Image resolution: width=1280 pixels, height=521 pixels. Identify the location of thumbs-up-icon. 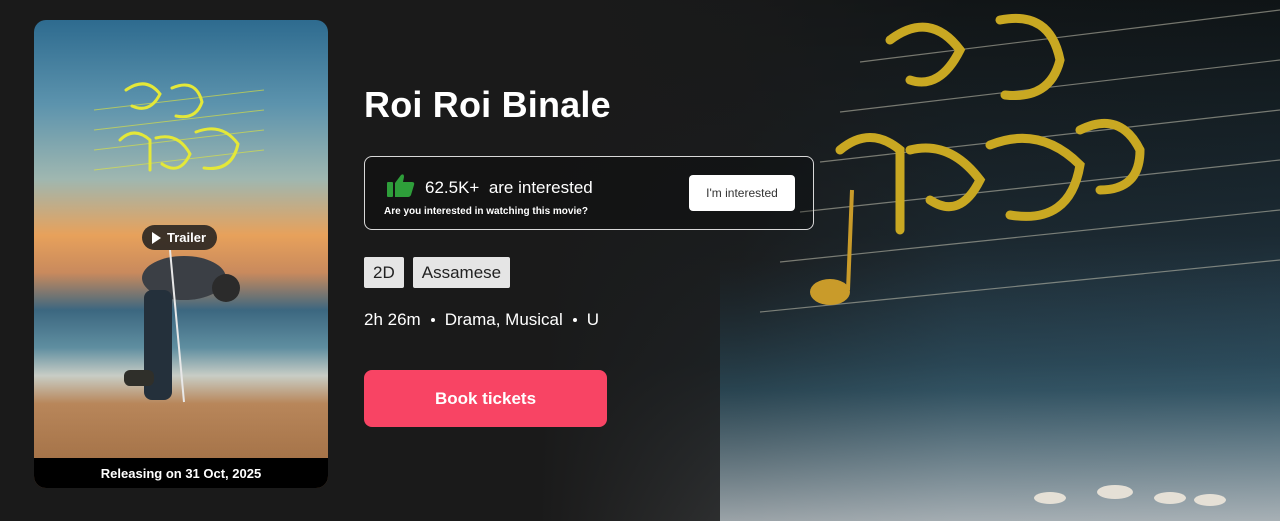
(401, 185).